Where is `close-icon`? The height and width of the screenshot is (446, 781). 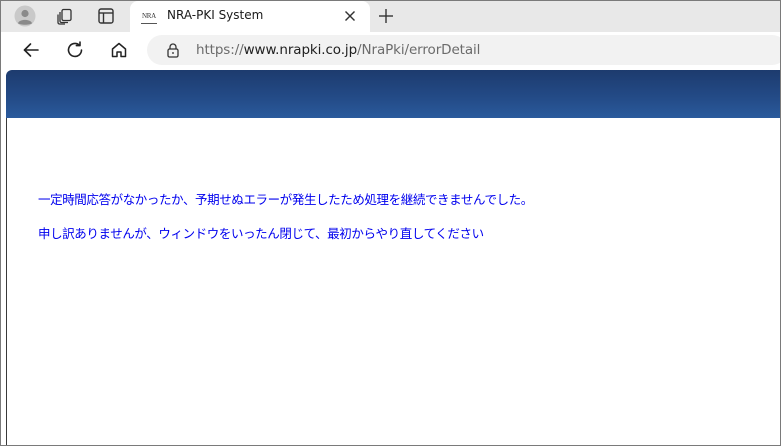
close-icon is located at coordinates (350, 16).